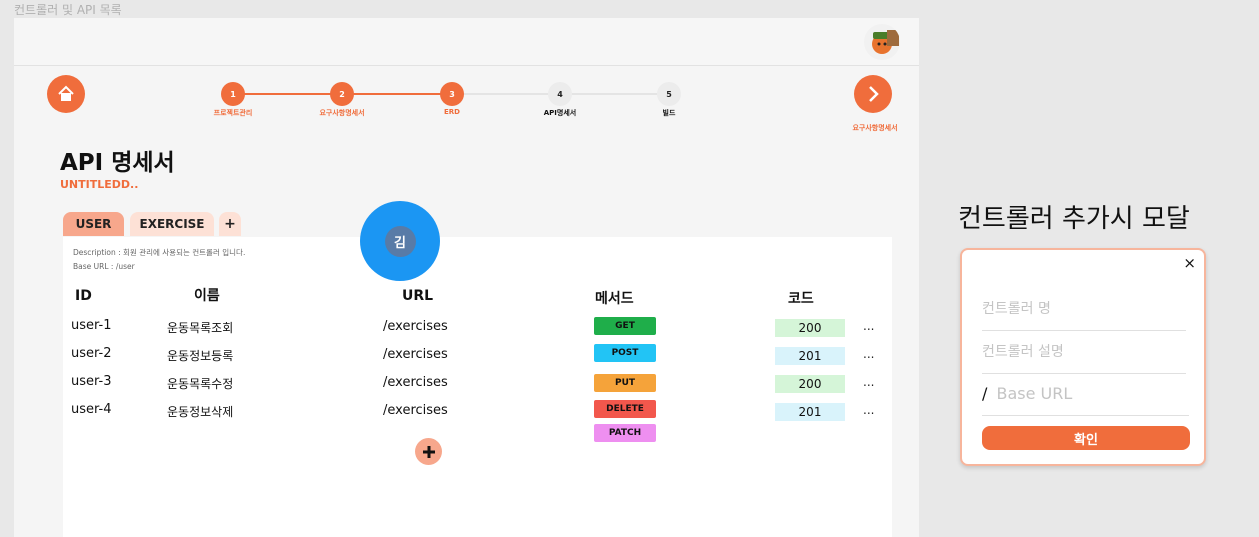 The image size is (1259, 537). What do you see at coordinates (159, 252) in the screenshot?
I see `controller-description: Description : 회원 관리에 사용되는 컨트롤러 입니다.` at bounding box center [159, 252].